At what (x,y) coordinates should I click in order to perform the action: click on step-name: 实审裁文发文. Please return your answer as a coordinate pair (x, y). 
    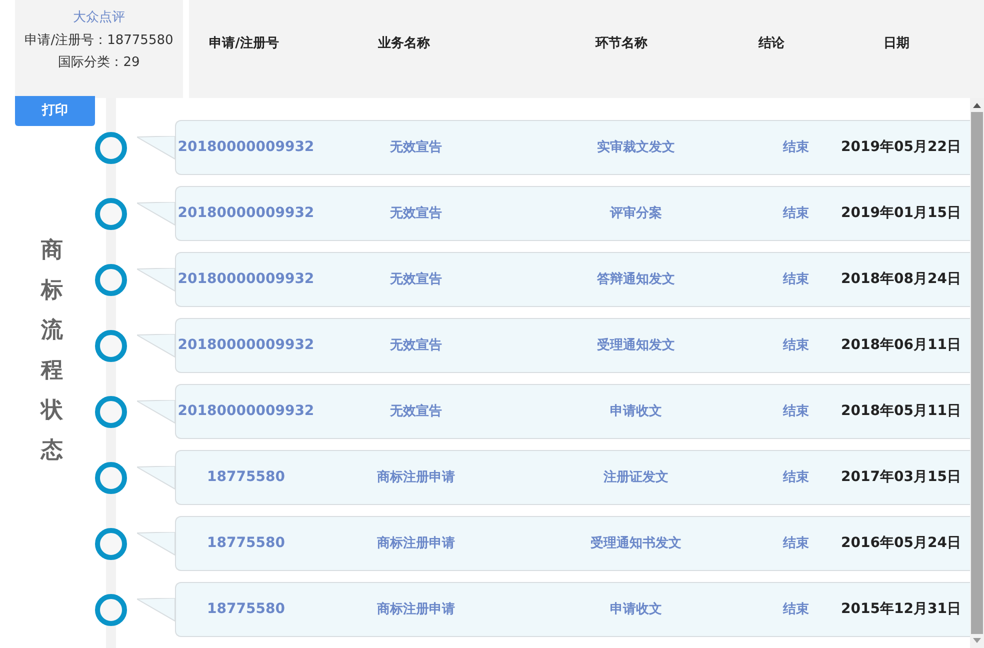
    Looking at the image, I should click on (636, 147).